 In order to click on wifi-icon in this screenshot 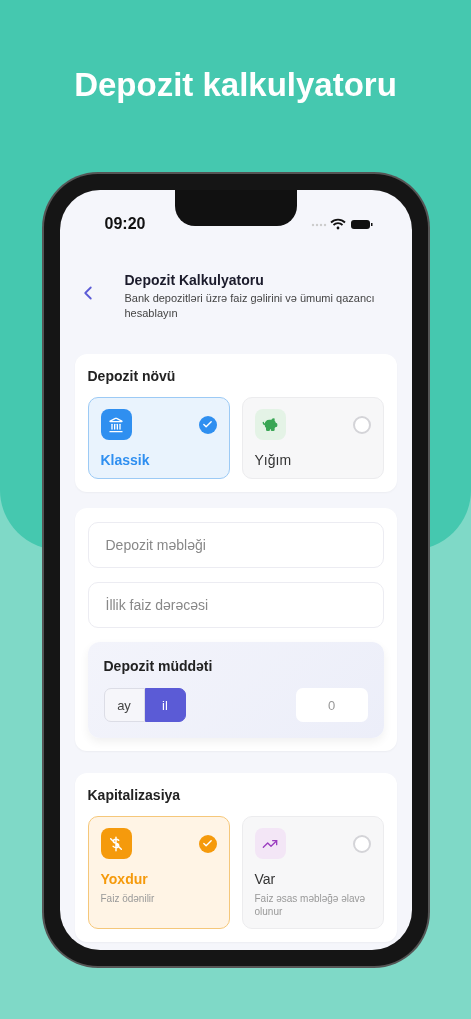, I will do `click(337, 224)`.